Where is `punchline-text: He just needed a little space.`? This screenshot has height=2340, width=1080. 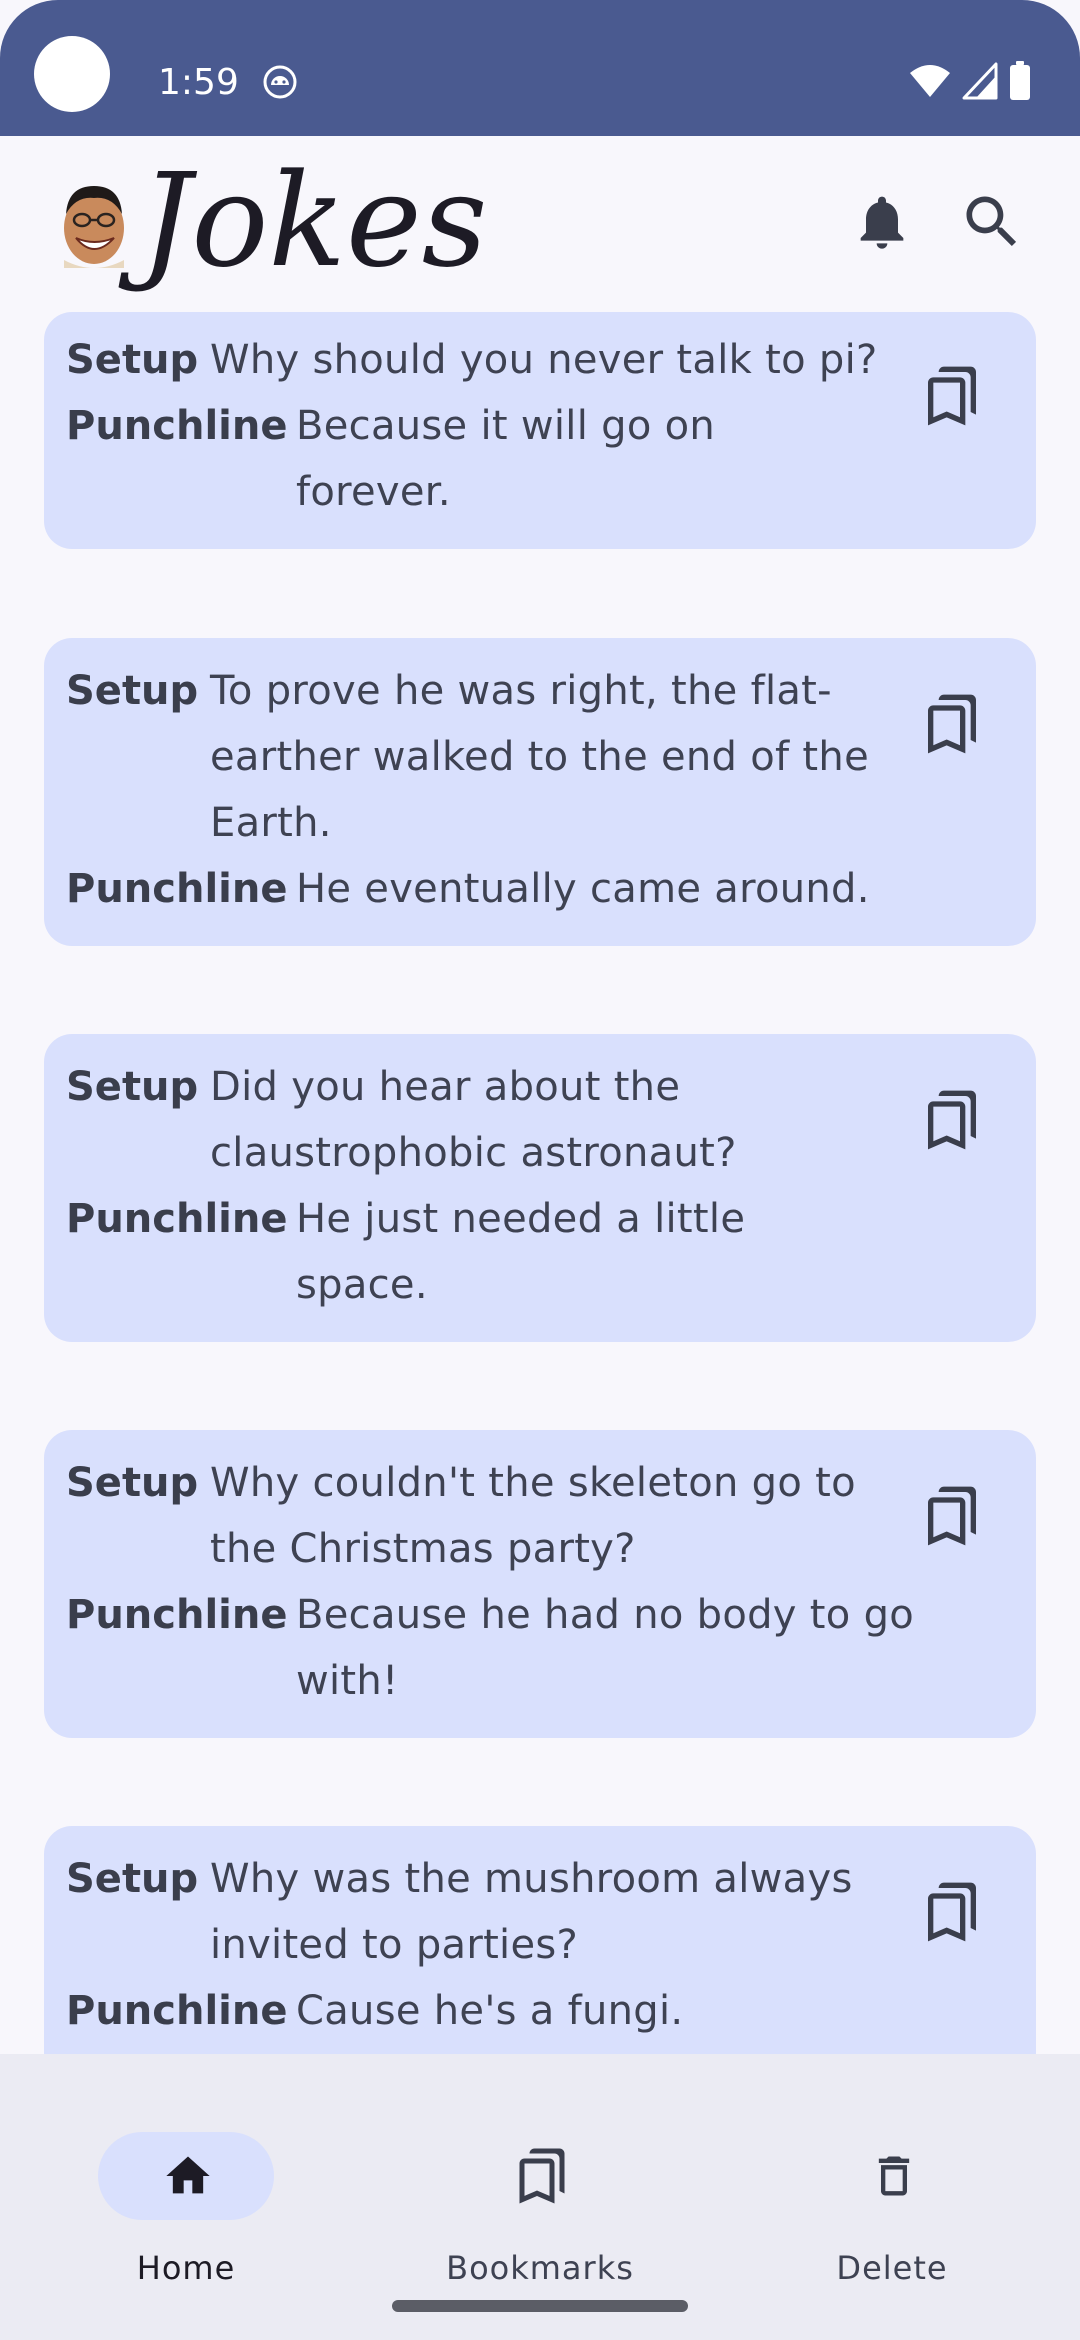 punchline-text: He just needed a little space. is located at coordinates (521, 1252).